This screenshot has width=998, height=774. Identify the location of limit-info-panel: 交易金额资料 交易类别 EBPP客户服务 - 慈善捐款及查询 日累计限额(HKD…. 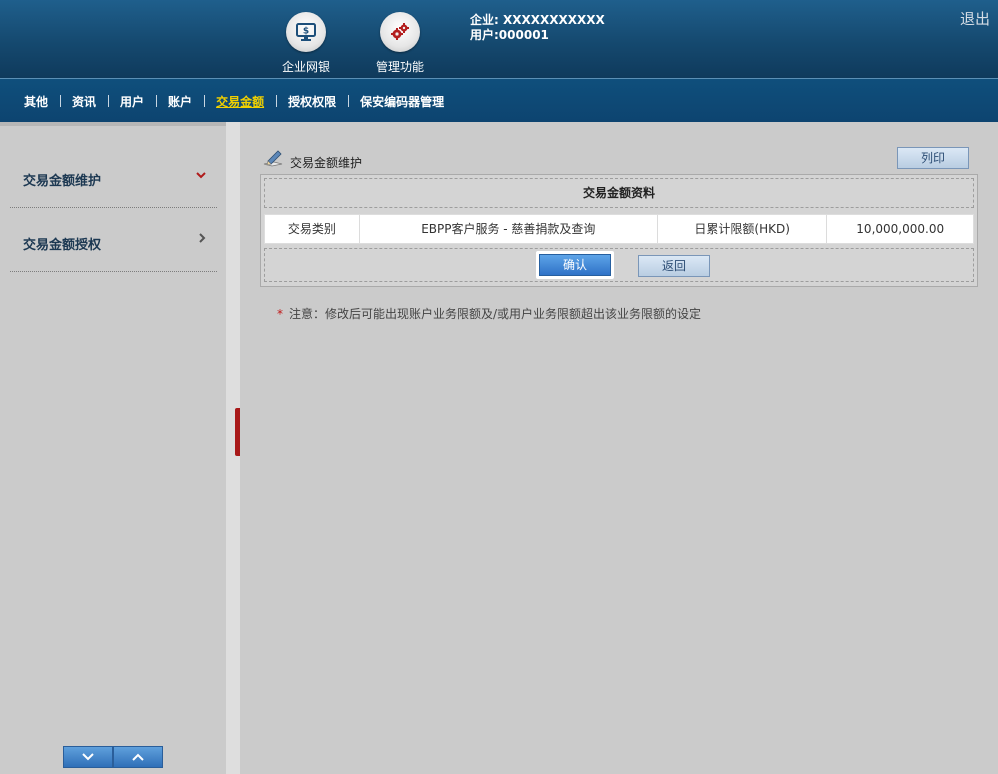
(619, 230).